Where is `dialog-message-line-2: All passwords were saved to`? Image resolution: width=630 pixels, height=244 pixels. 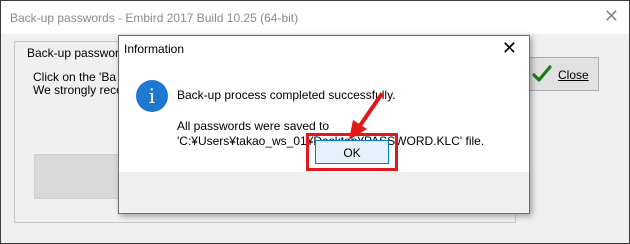 dialog-message-line-2: All passwords were saved to is located at coordinates (253, 126).